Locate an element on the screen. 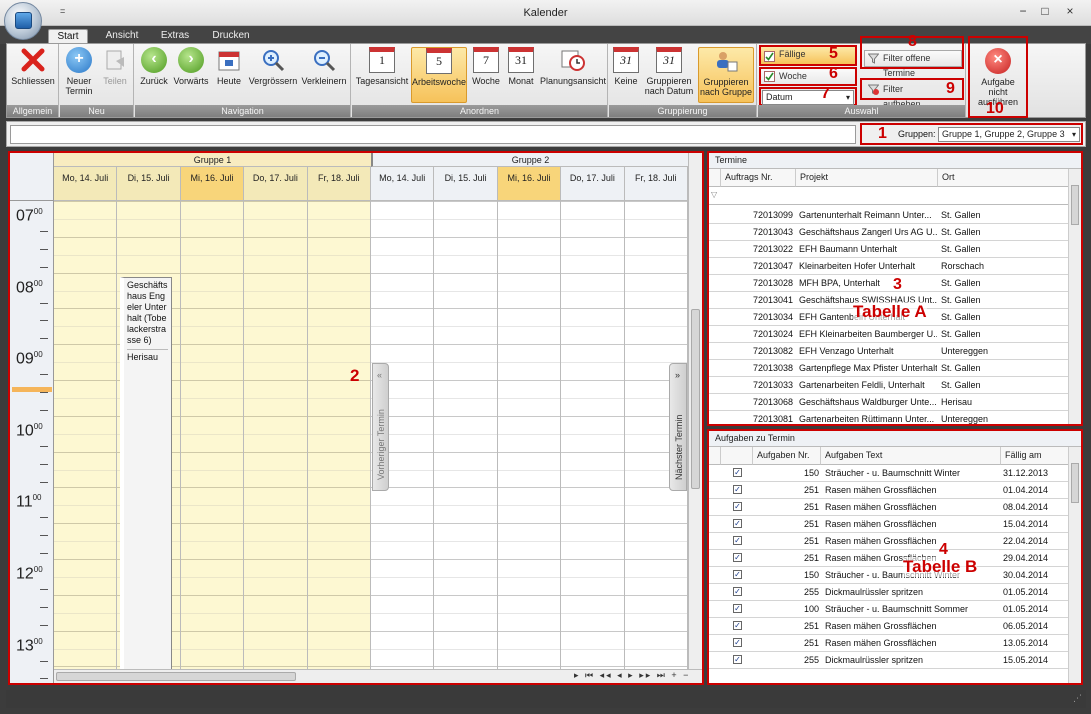  new-appointment-button: + Neuer Termin is located at coordinates (79, 75).